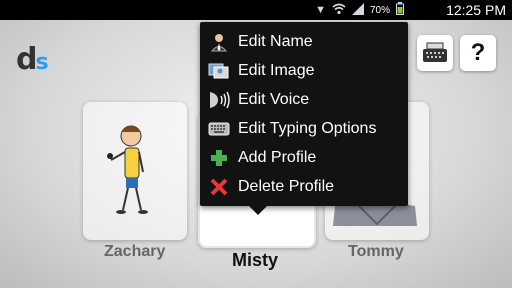 The image size is (512, 288). What do you see at coordinates (219, 71) in the screenshot?
I see `image-icon` at bounding box center [219, 71].